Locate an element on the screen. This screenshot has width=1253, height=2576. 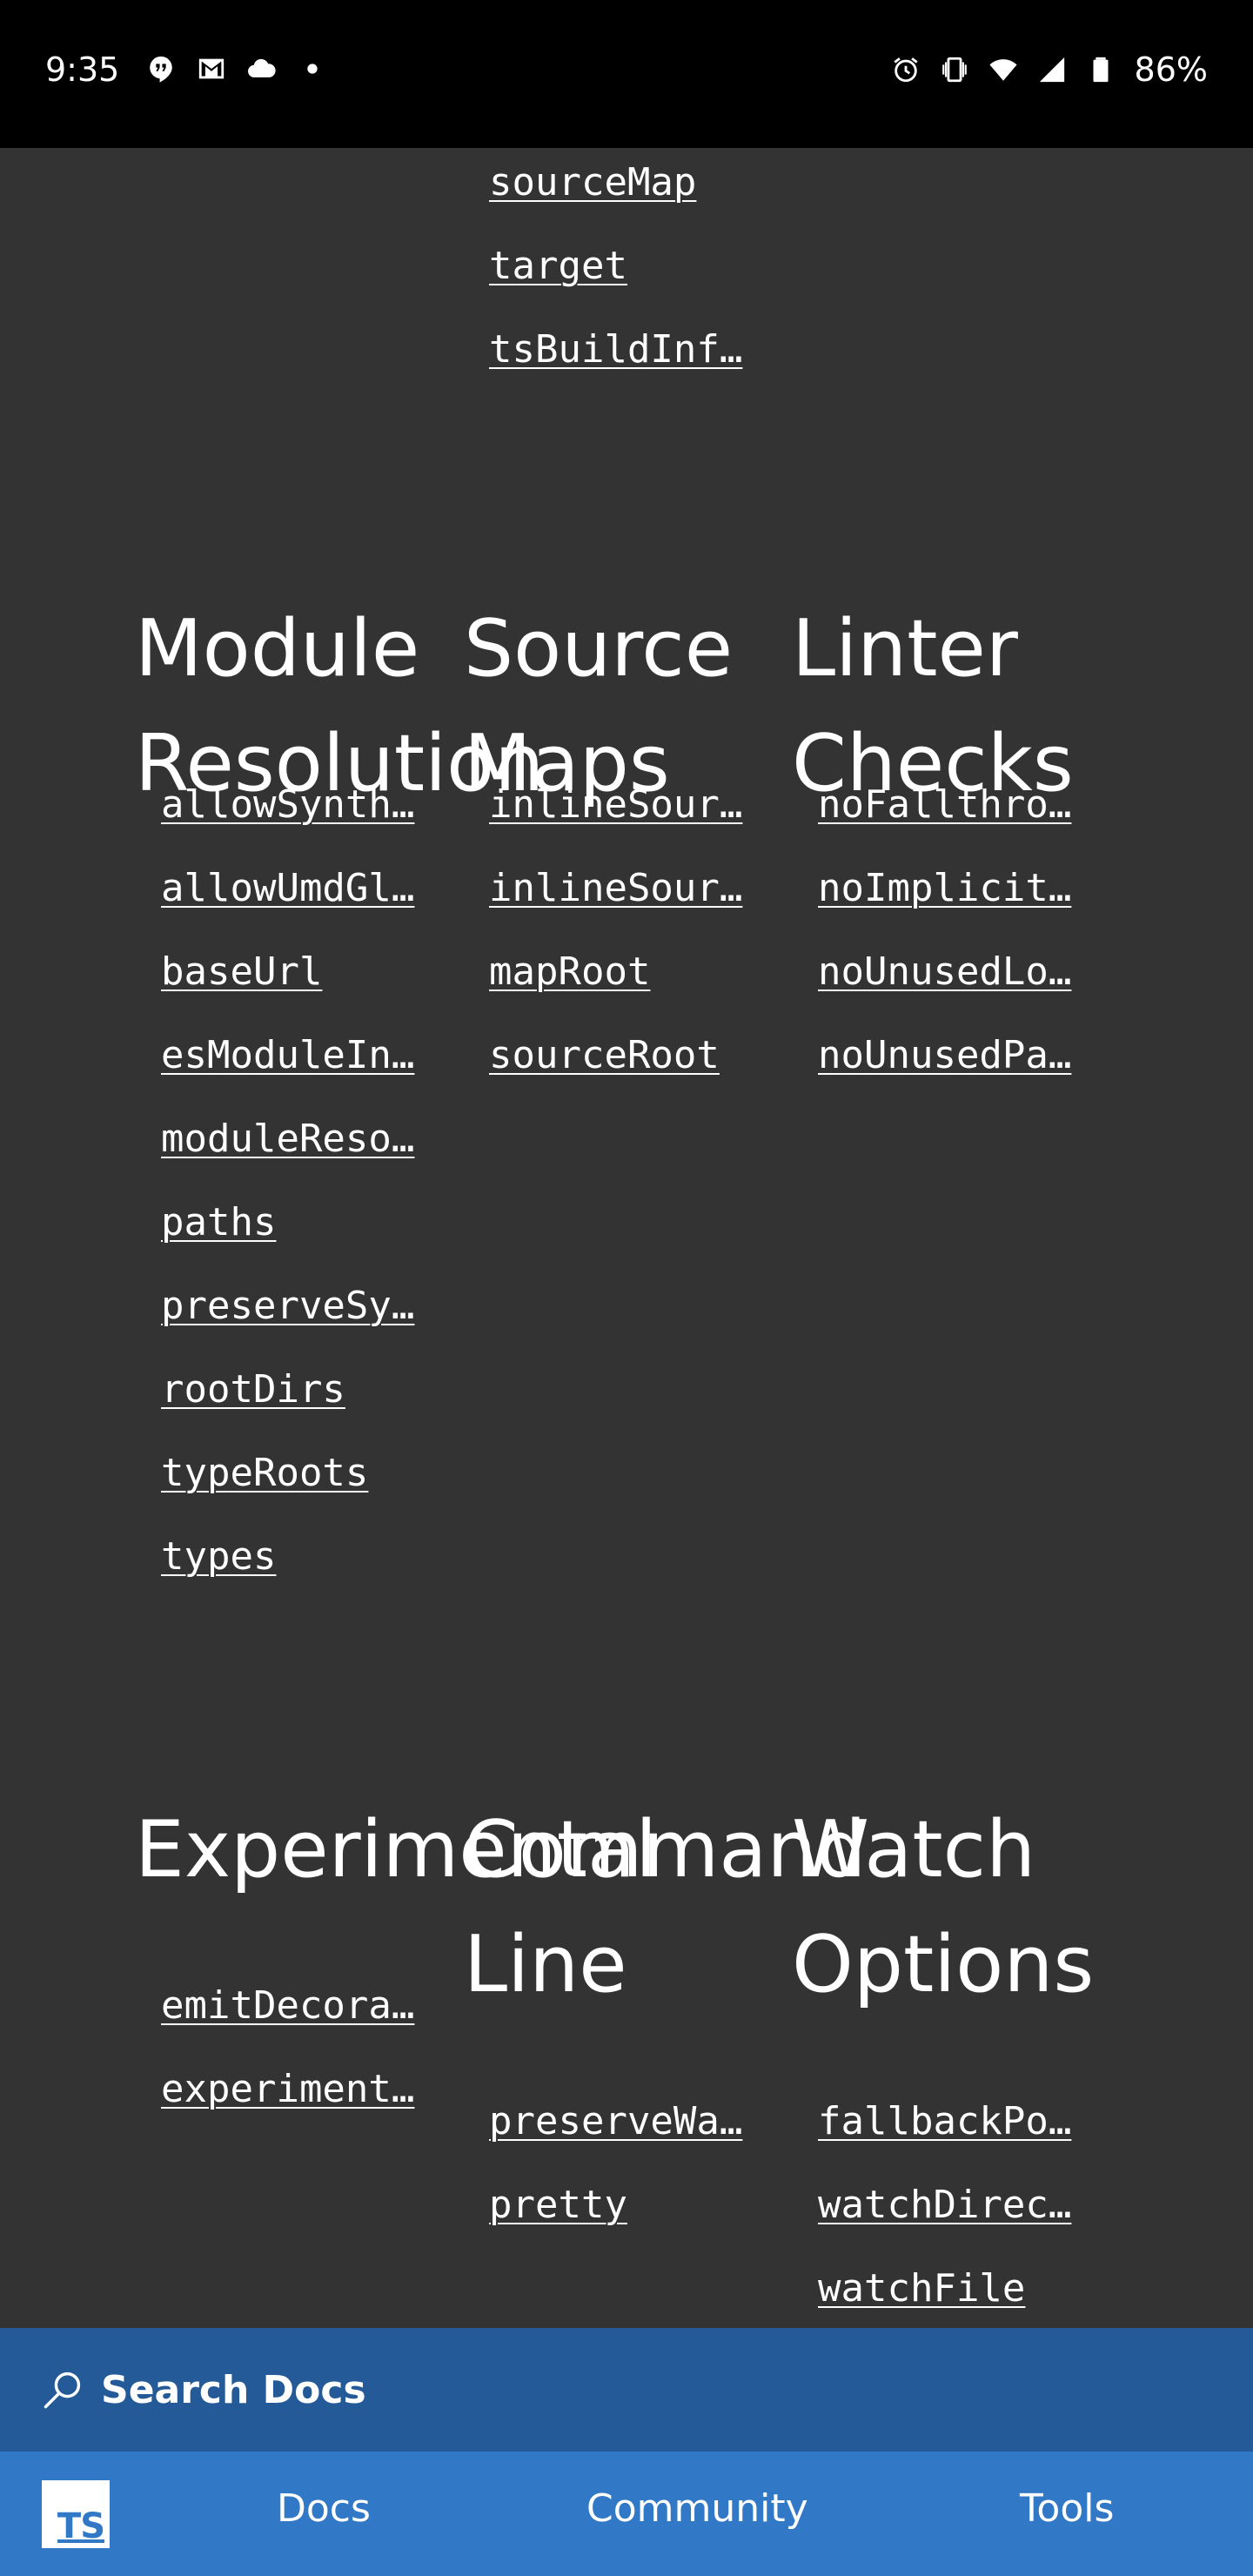
list-item: target is located at coordinates (654, 282).